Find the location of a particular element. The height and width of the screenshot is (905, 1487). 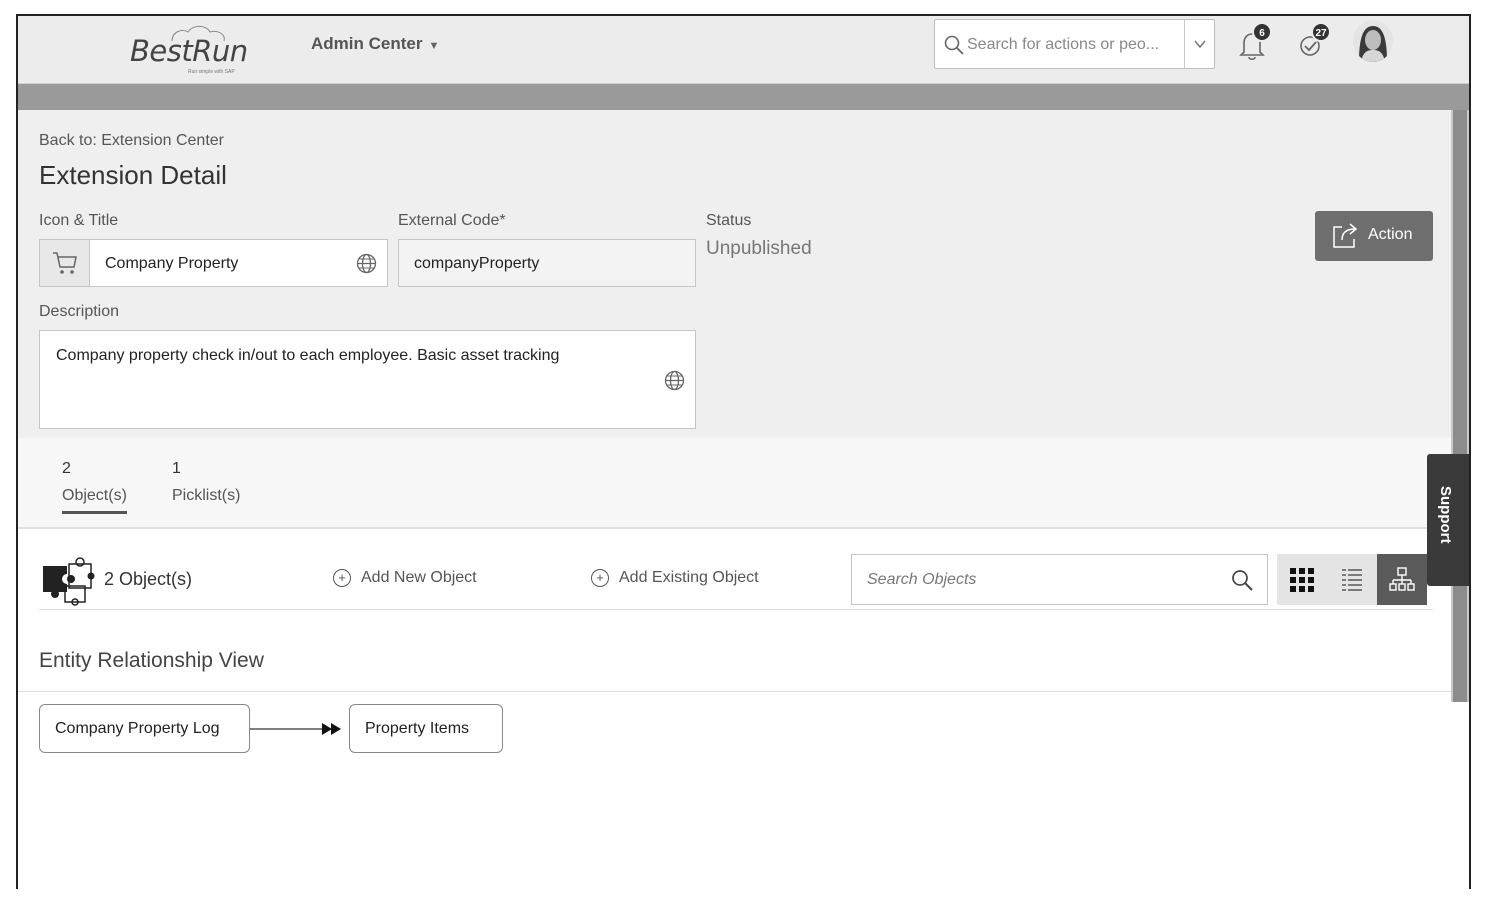

er-node-label: Company Property Log is located at coordinates (137, 728).